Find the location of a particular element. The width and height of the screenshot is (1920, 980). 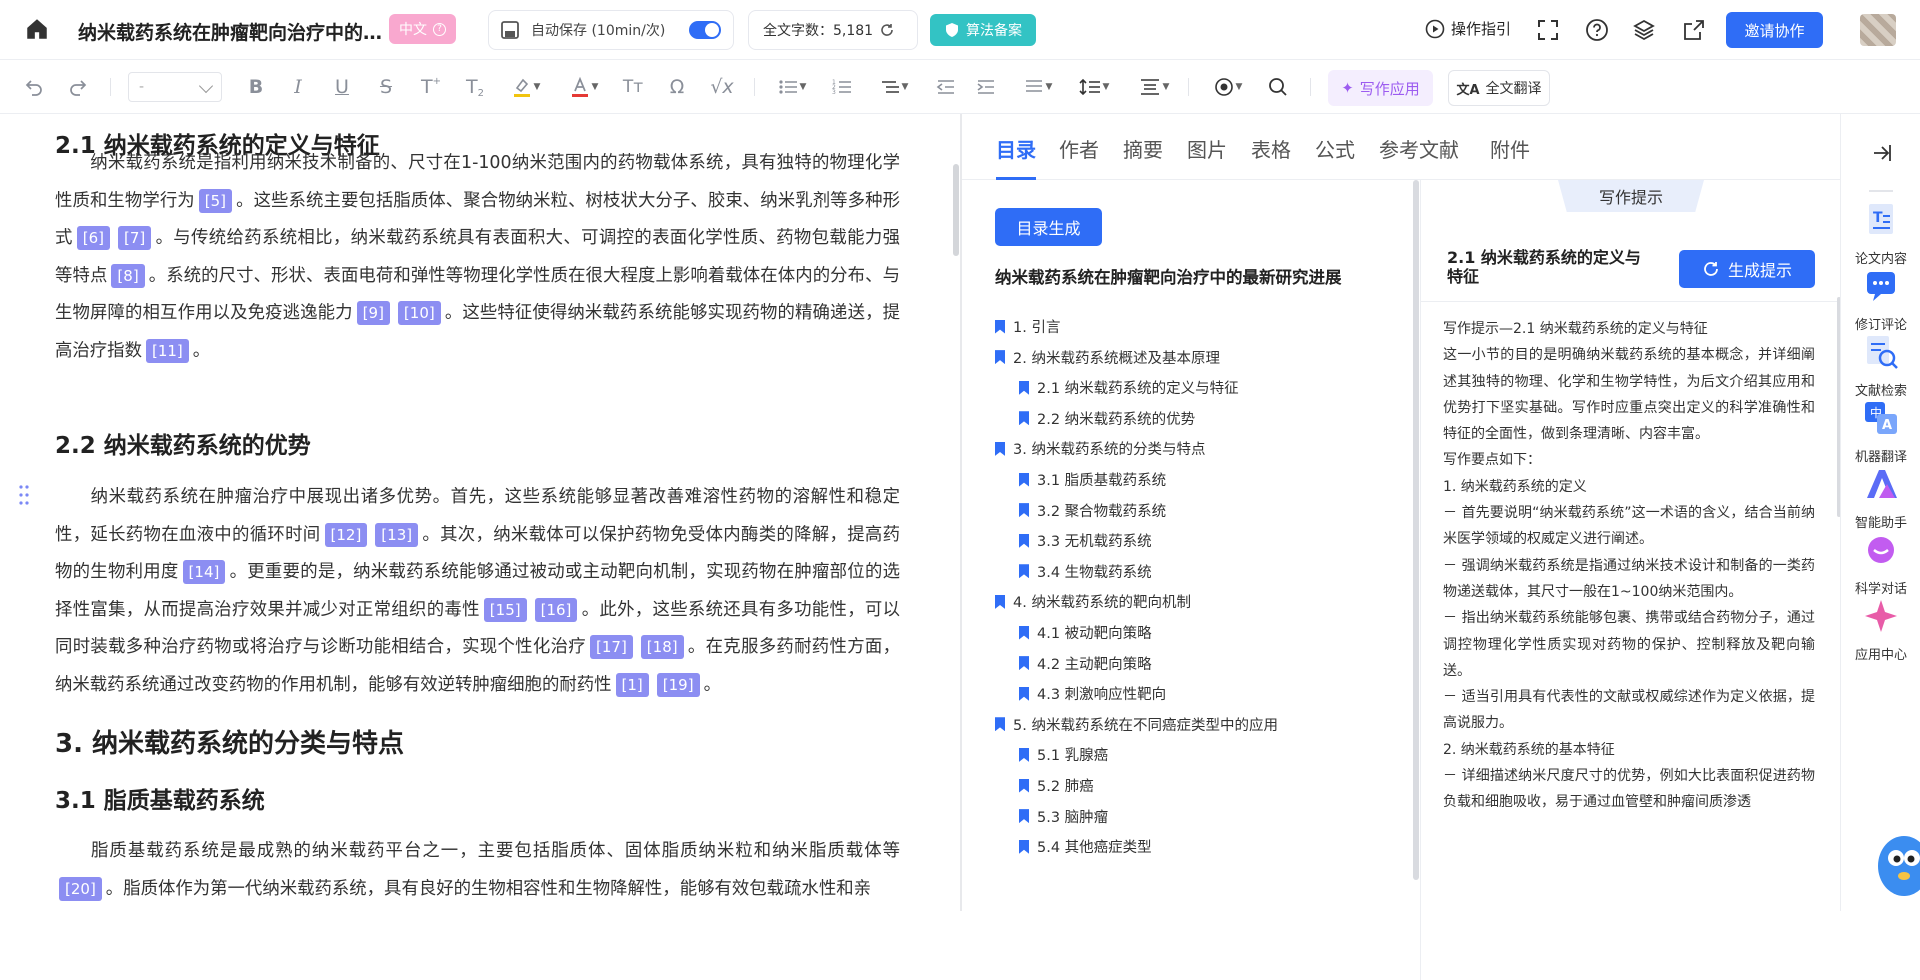

rail-item: 智能助手 is located at coordinates (1880, 497).